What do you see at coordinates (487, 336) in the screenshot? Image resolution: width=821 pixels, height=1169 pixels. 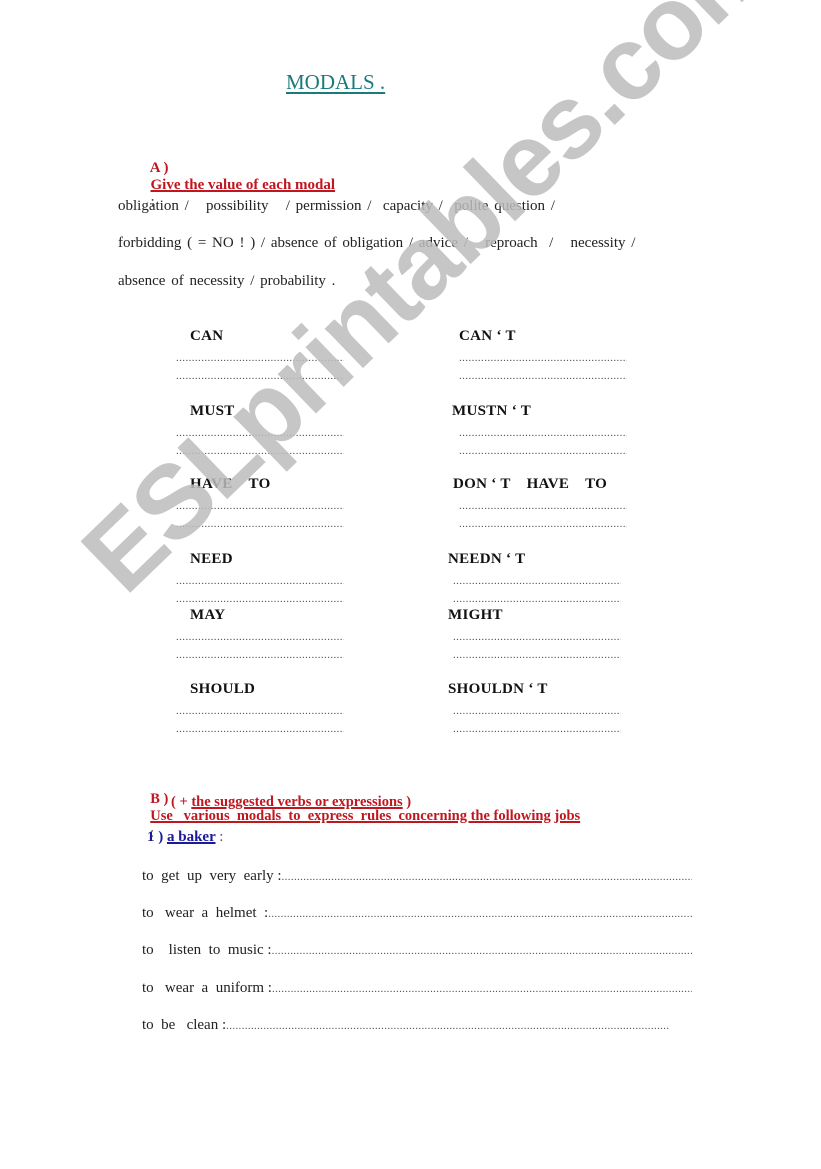 I see `modal-label: CAN ‘ T` at bounding box center [487, 336].